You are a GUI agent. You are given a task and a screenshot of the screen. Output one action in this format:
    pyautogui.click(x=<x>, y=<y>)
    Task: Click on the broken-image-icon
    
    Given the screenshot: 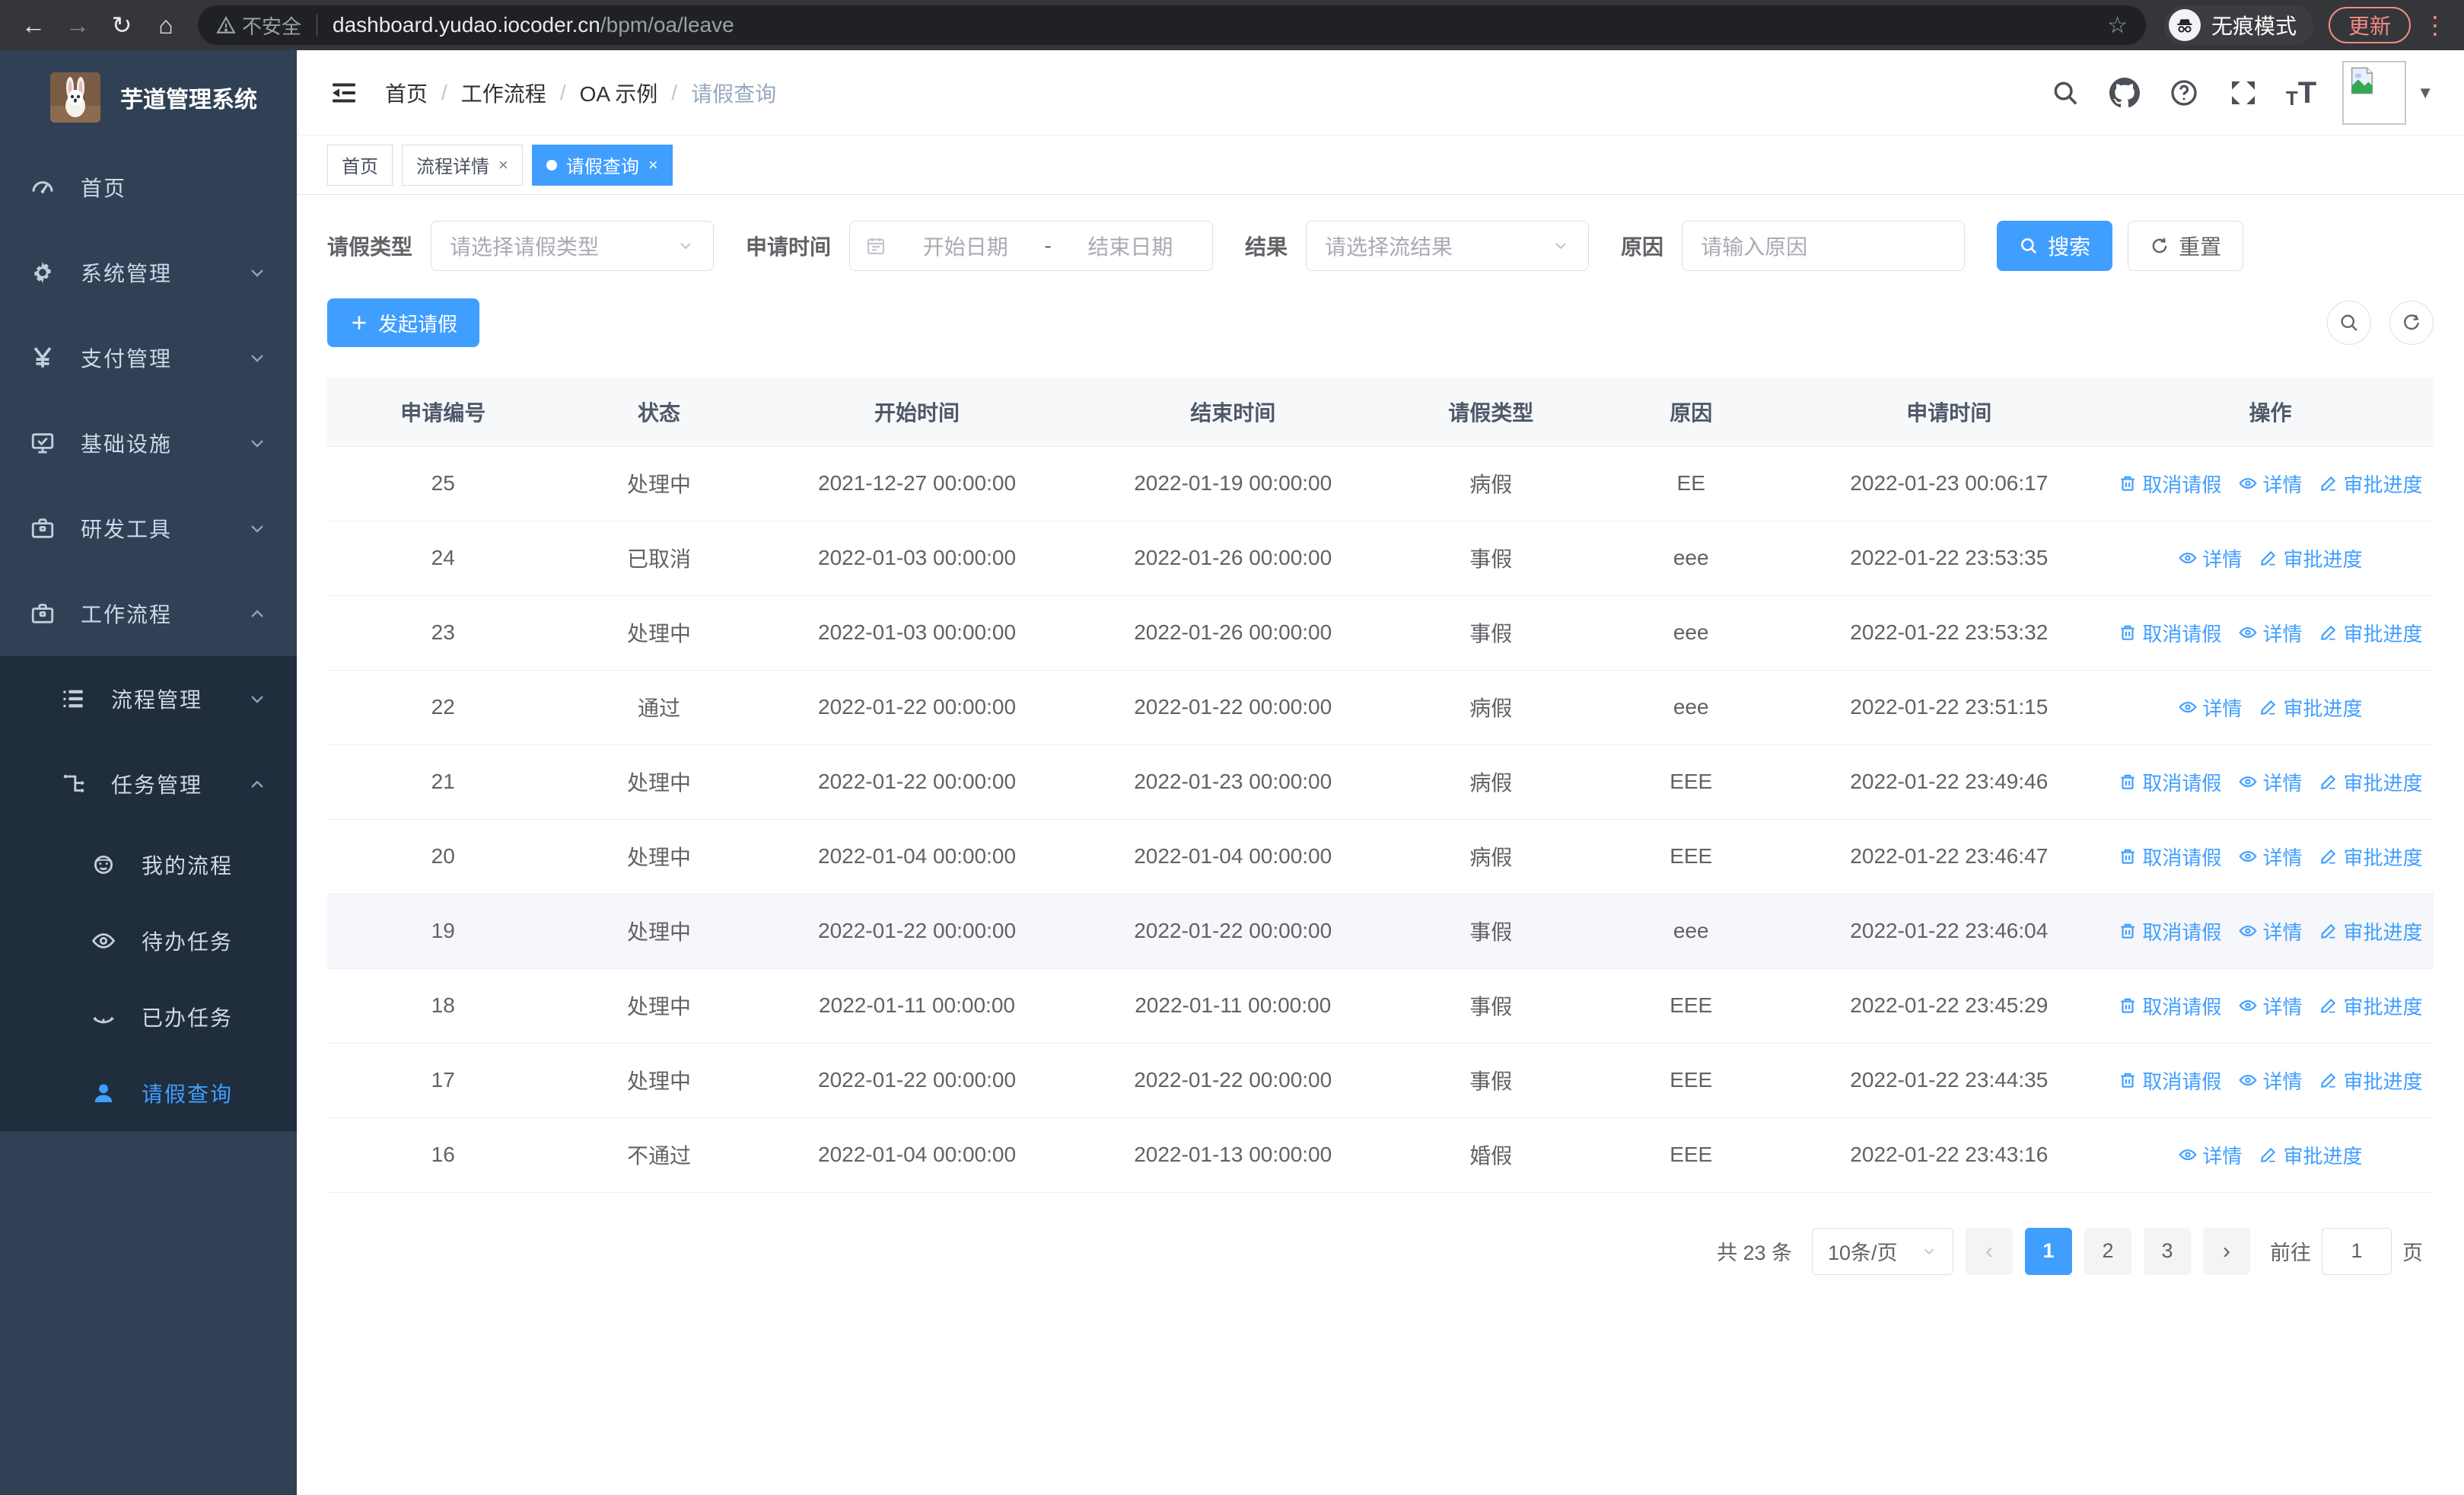 What is the action you would take?
    pyautogui.click(x=2362, y=81)
    